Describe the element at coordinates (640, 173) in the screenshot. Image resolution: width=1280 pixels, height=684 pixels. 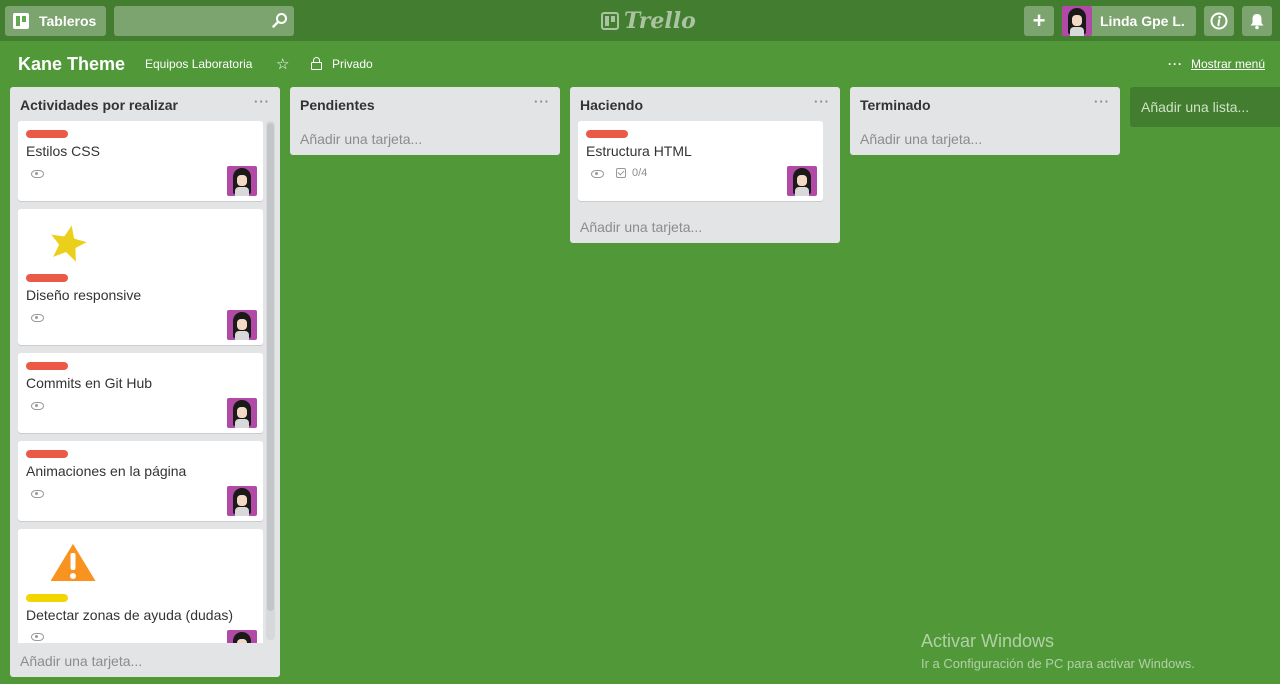
I see `checklist-count: 0/4` at that location.